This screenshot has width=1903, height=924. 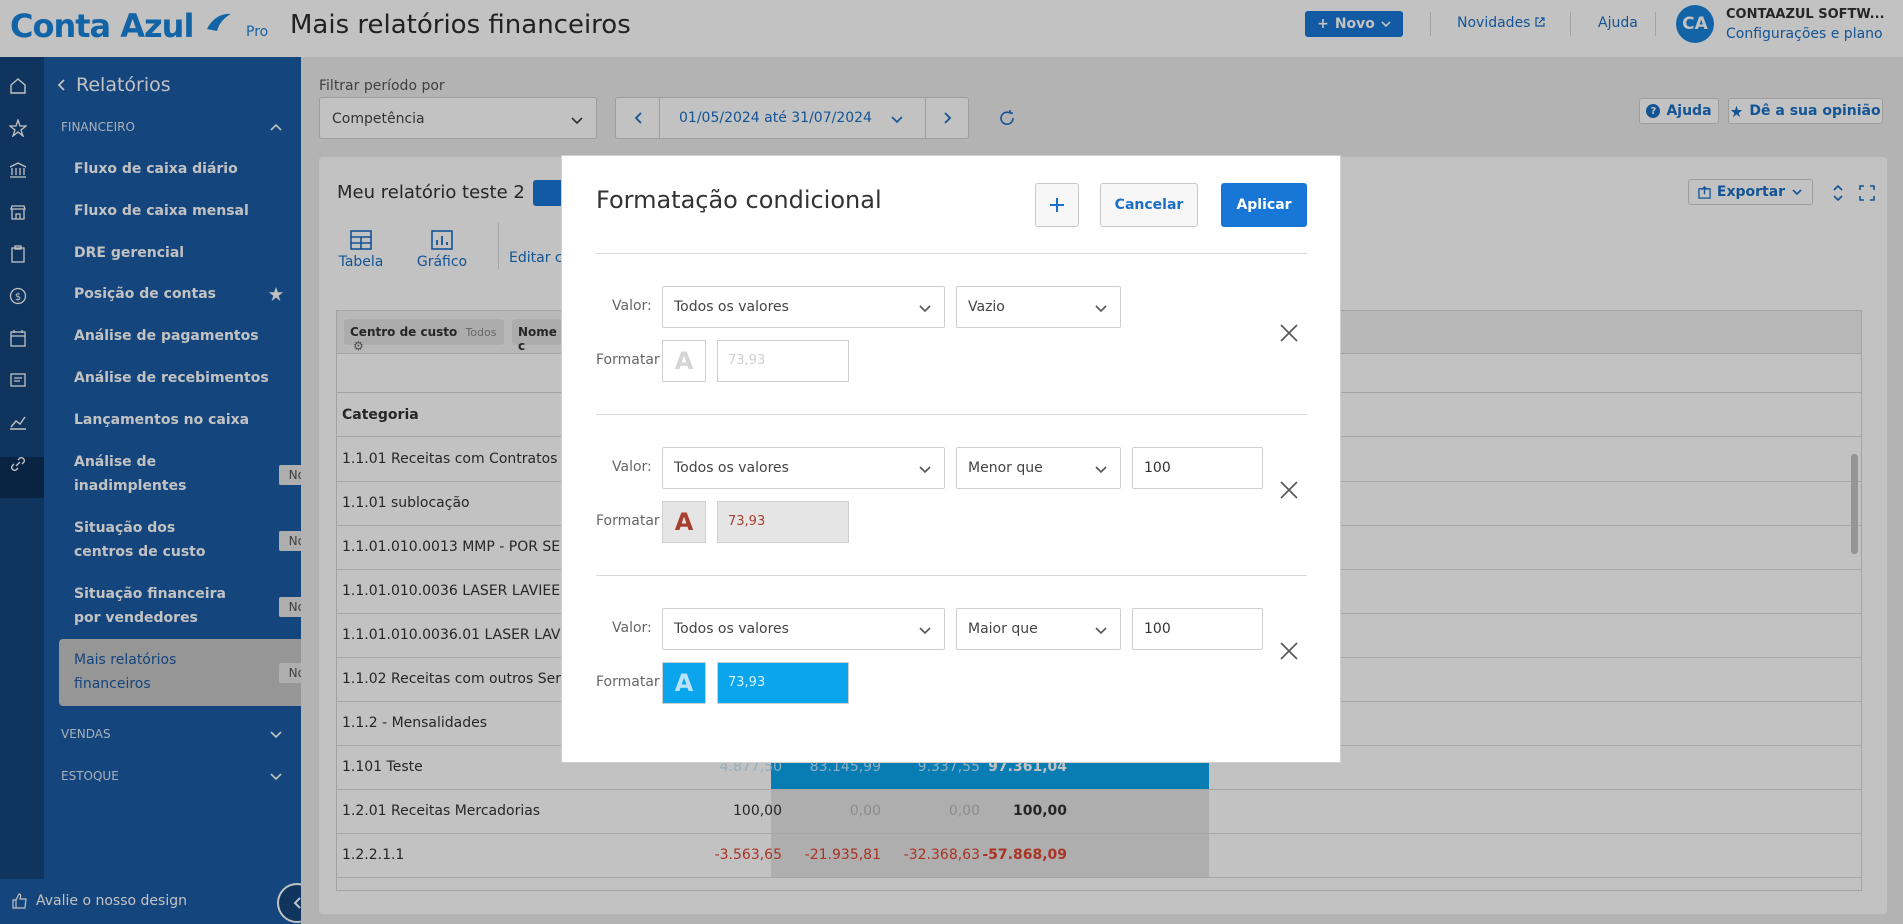 What do you see at coordinates (1005, 468) in the screenshot?
I see `condition-value: Menor que` at bounding box center [1005, 468].